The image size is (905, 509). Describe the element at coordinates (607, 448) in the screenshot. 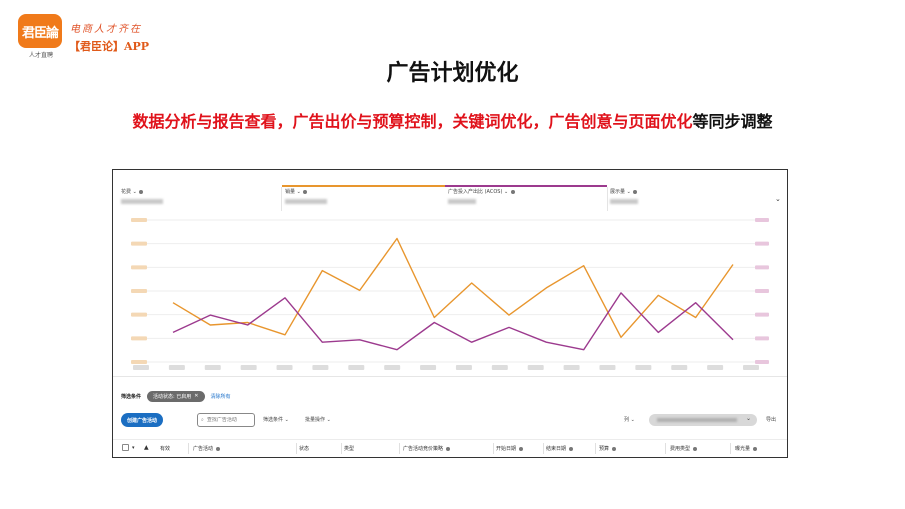

I see `col-header-budget: 预算` at that location.